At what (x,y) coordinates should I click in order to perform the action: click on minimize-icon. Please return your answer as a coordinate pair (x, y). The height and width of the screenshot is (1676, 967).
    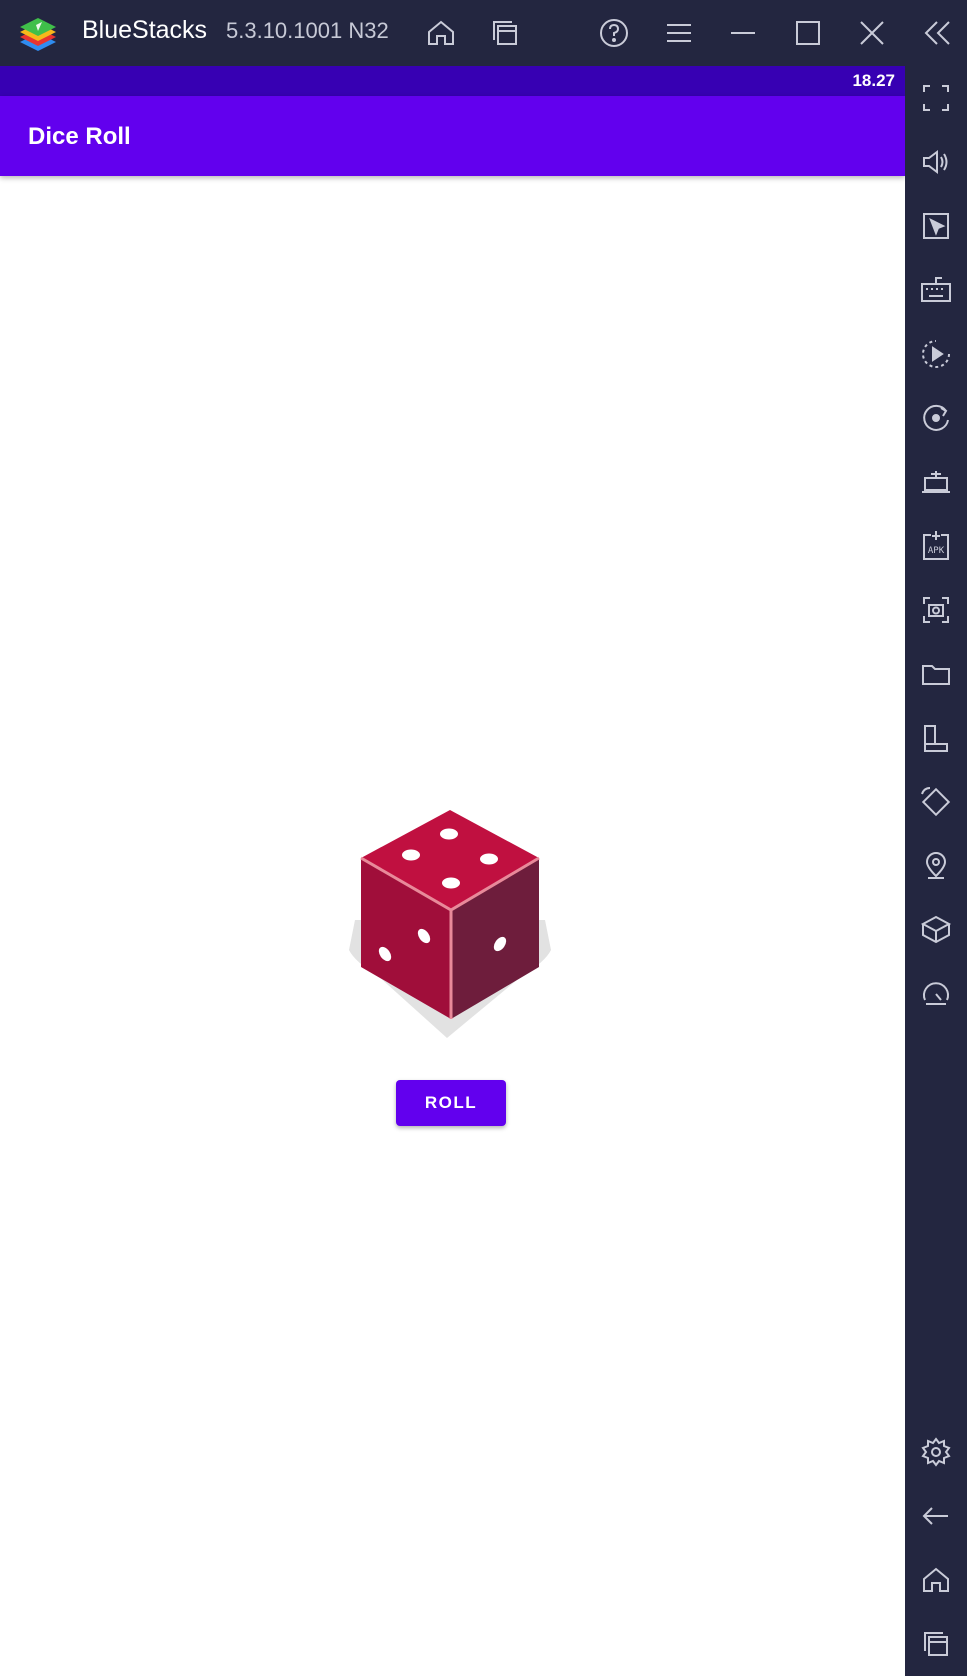
    Looking at the image, I should click on (743, 33).